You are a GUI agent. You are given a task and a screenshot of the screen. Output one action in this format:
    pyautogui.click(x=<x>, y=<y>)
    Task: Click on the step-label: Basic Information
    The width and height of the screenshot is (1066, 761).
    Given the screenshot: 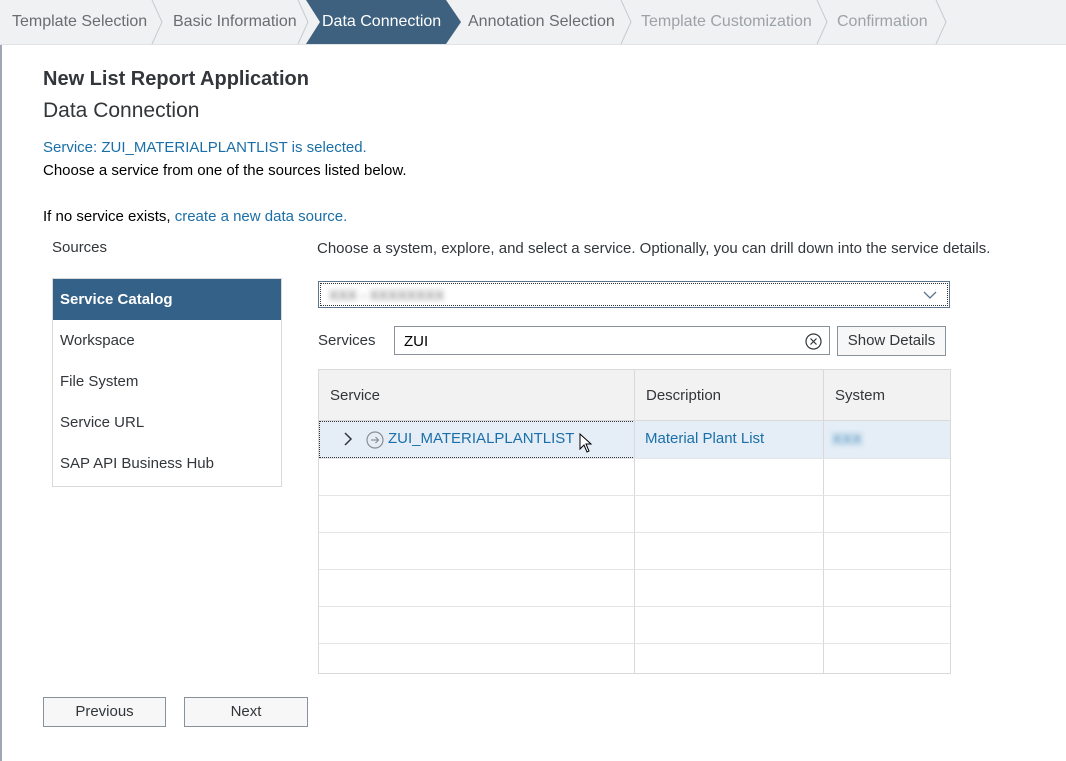 What is the action you would take?
    pyautogui.click(x=235, y=21)
    